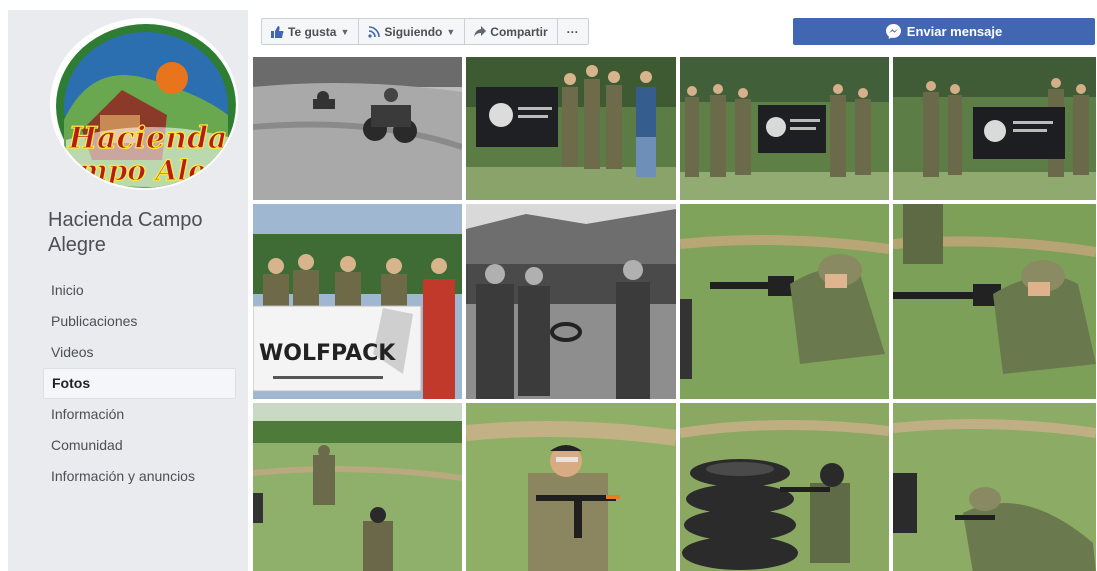 The height and width of the screenshot is (571, 1097). I want to click on more-options-button: ···, so click(573, 31).